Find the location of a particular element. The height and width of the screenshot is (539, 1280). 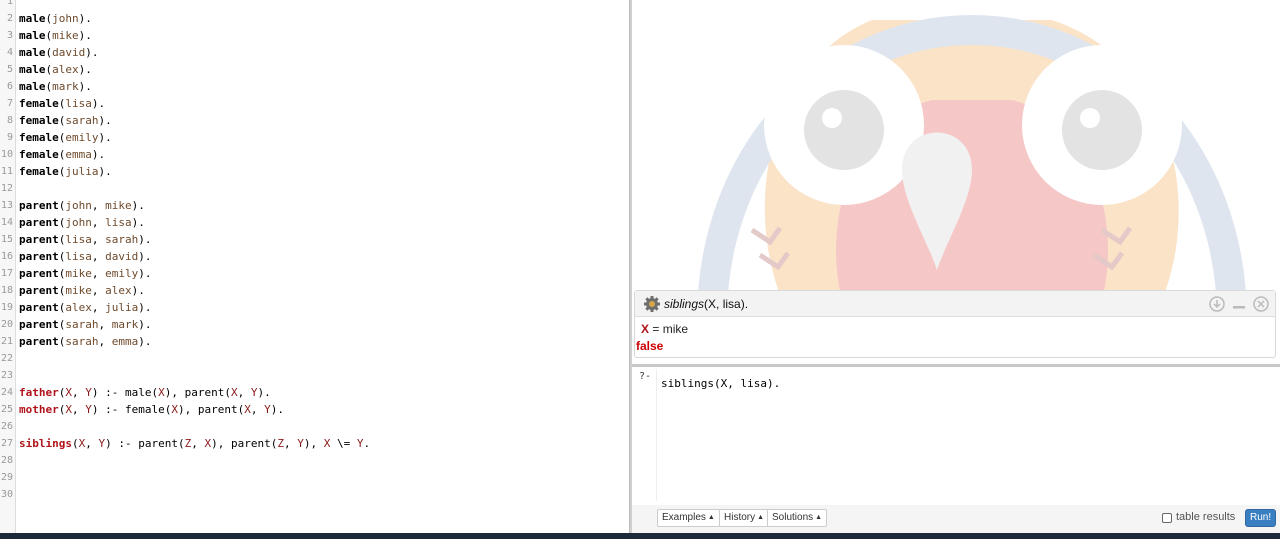

code-token: . is located at coordinates (367, 443).